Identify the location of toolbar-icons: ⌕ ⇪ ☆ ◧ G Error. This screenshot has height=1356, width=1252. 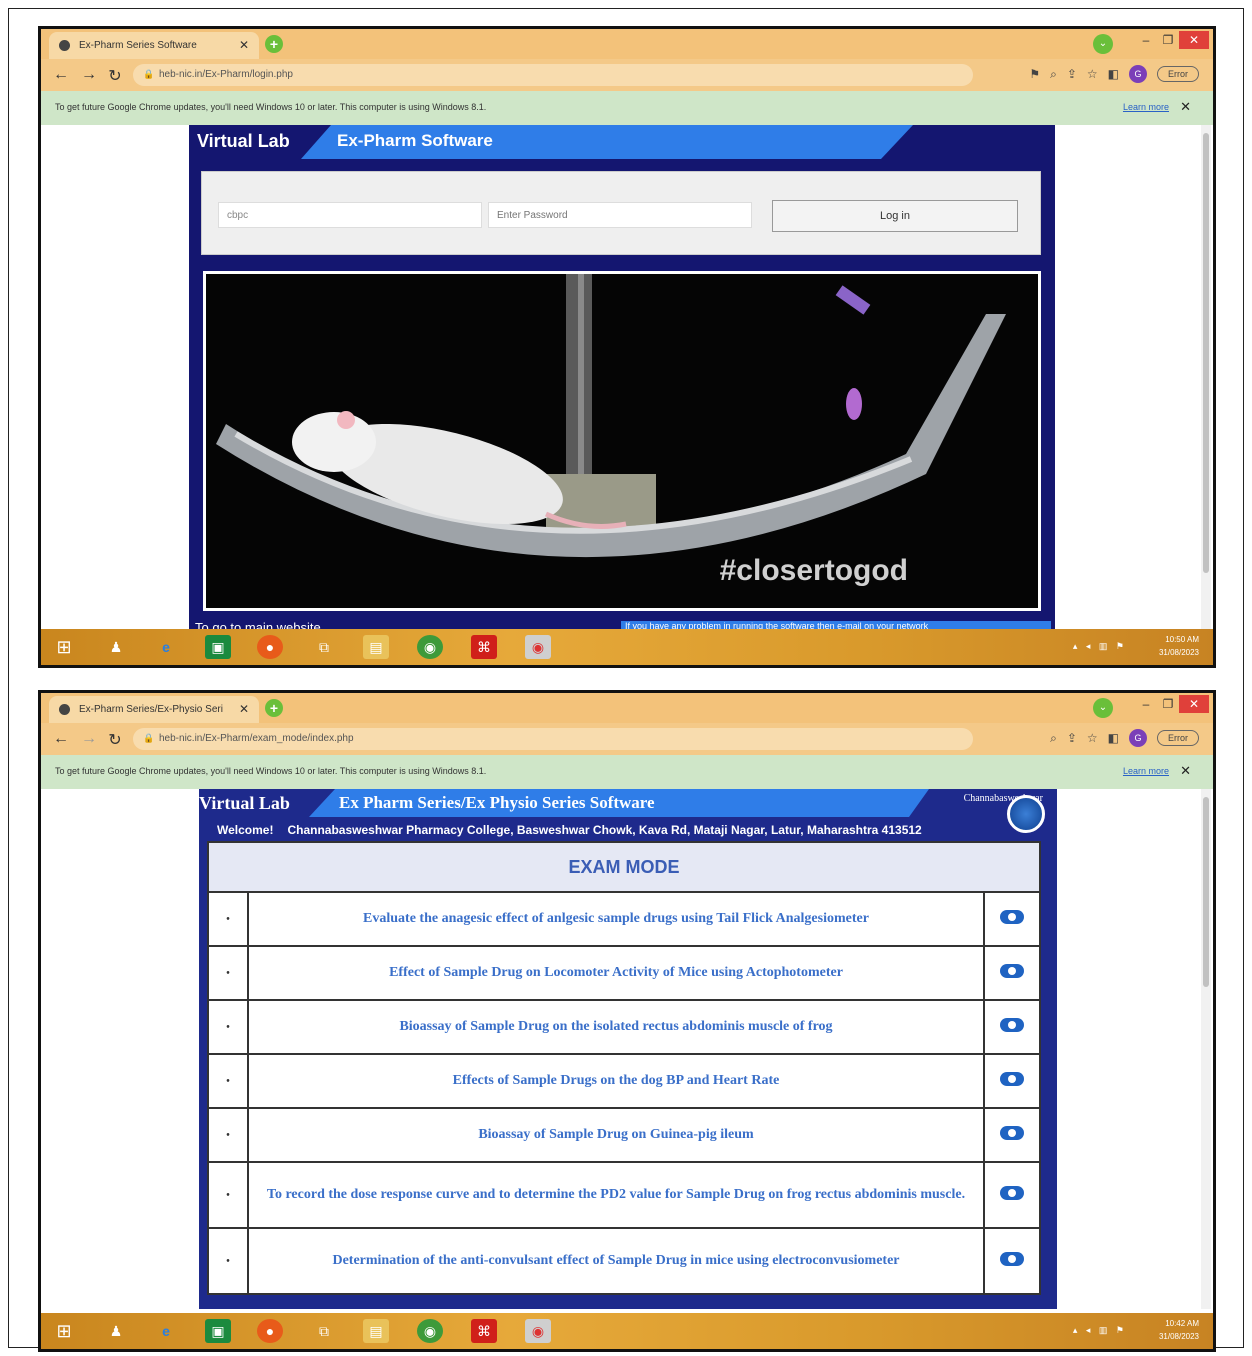
(1119, 739).